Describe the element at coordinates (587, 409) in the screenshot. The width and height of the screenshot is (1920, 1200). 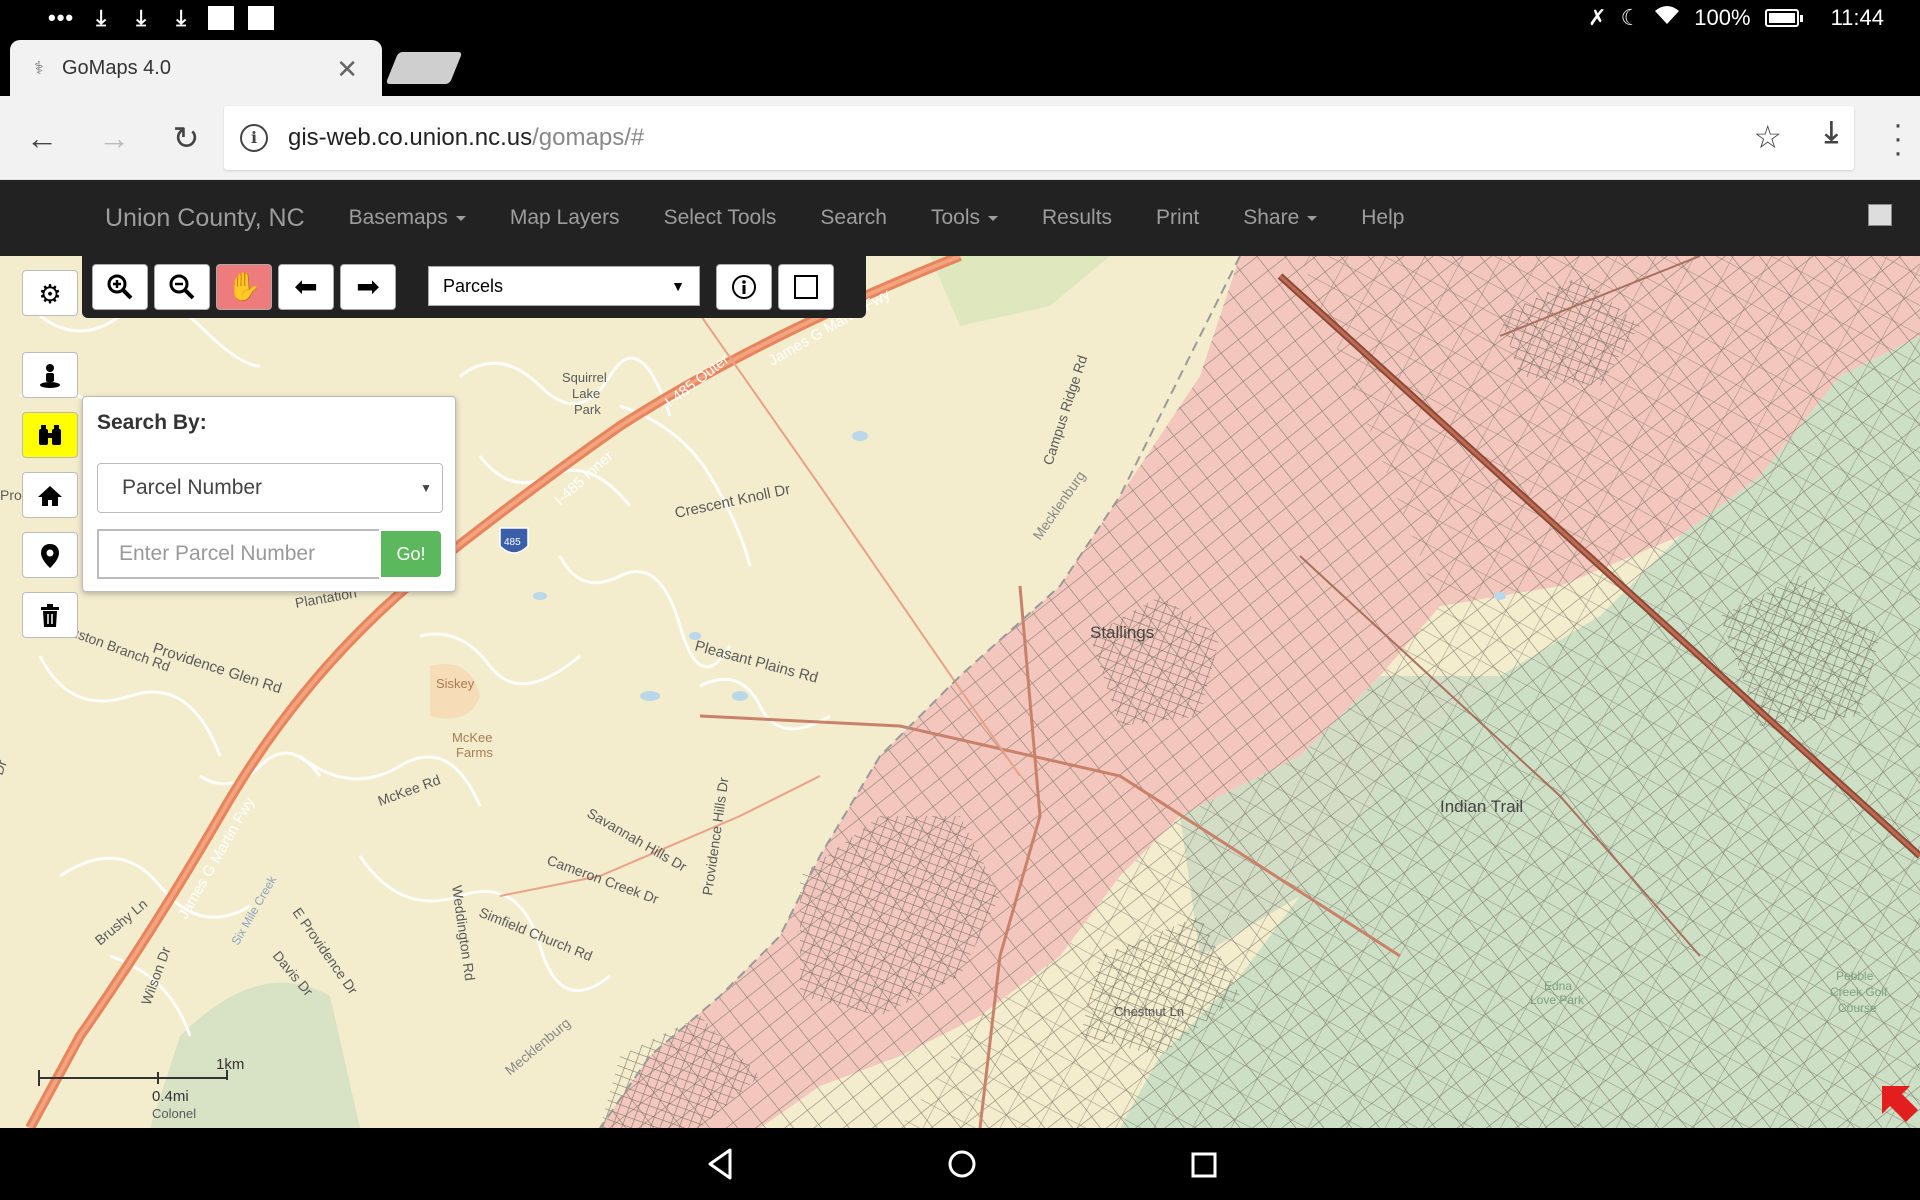
I see `label-park: Park` at that location.